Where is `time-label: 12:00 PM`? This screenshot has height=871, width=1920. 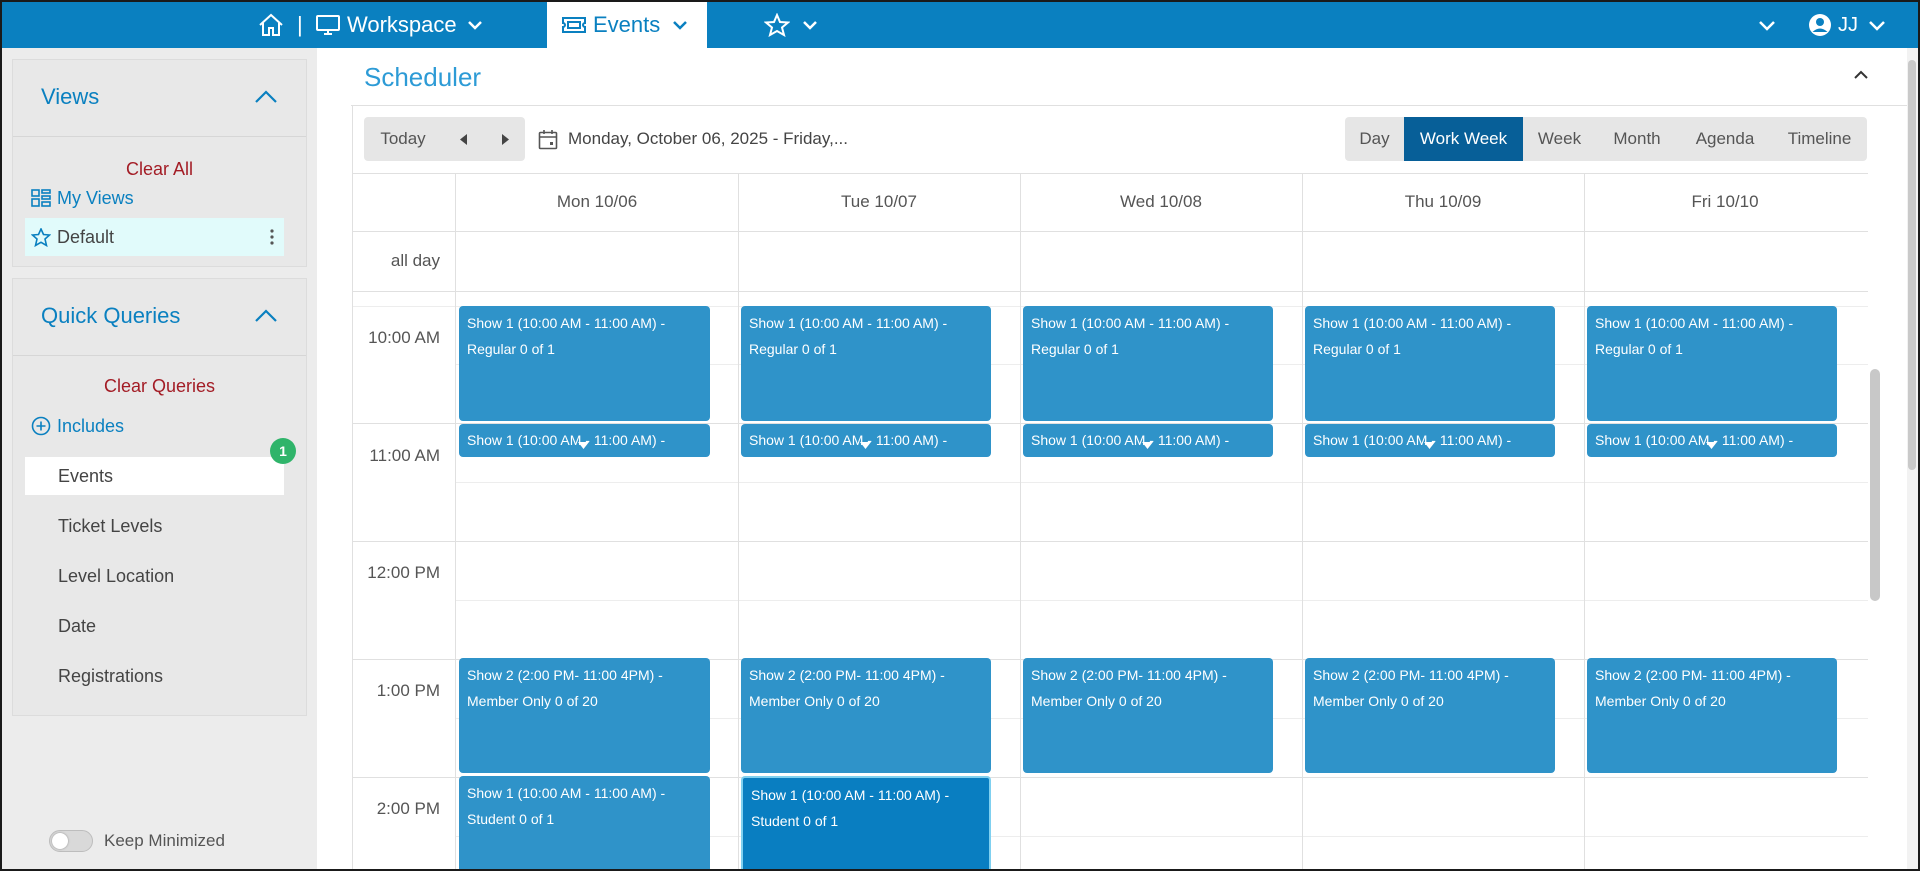
time-label: 12:00 PM is located at coordinates (403, 572).